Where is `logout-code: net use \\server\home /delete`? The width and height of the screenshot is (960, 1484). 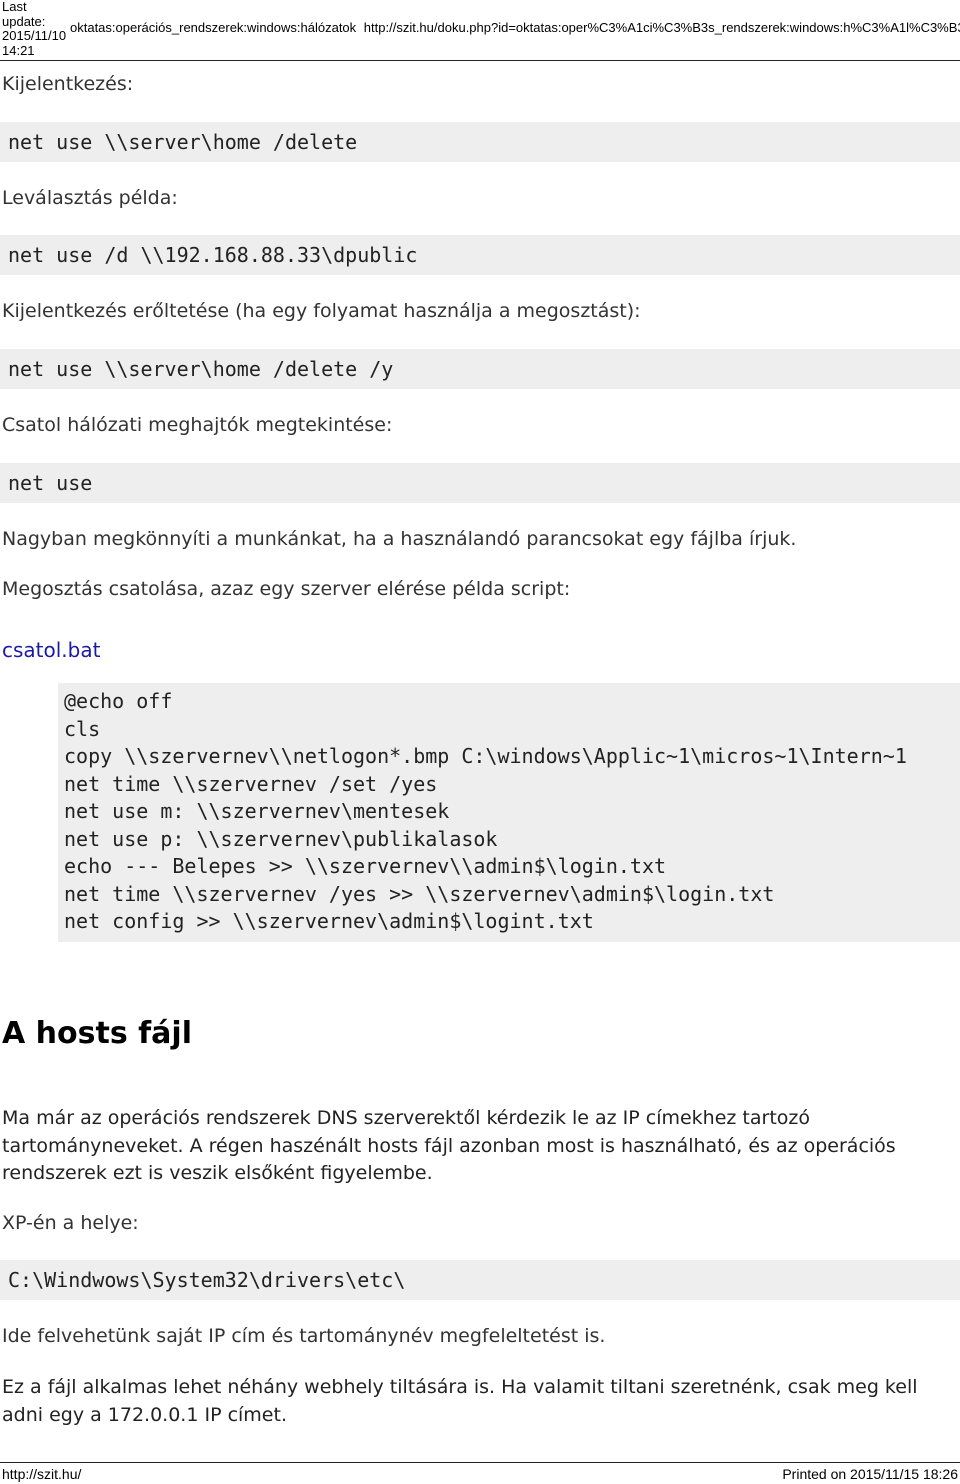
logout-code: net use \\server\home /delete is located at coordinates (480, 142).